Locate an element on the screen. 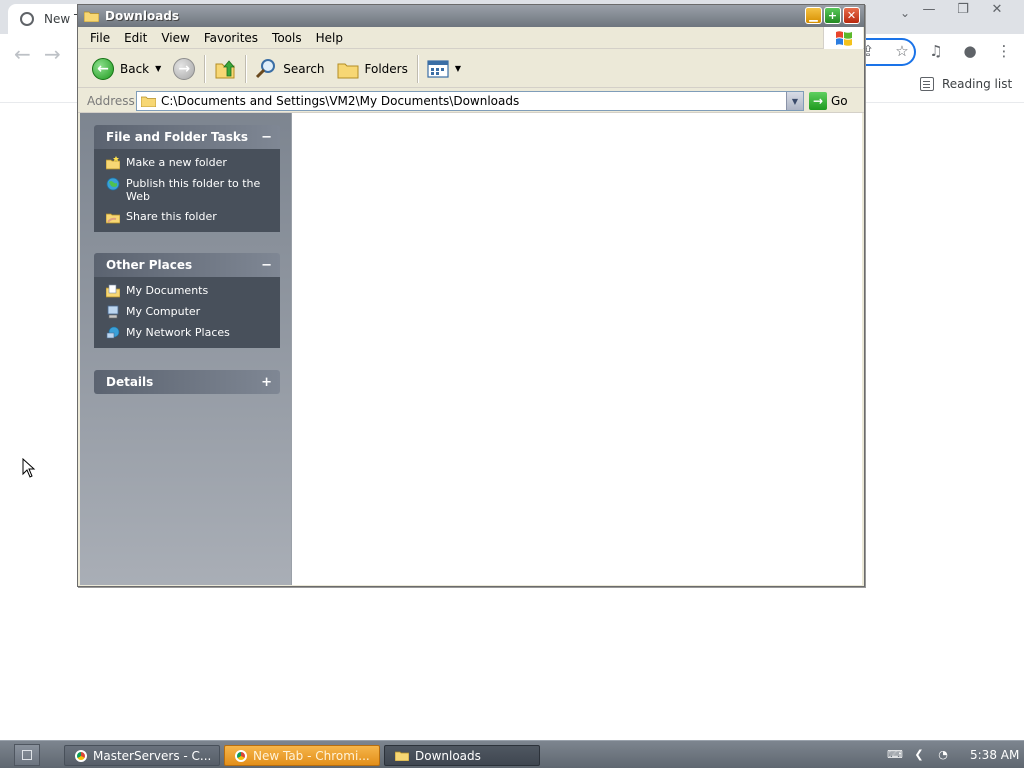 Image resolution: width=1024 pixels, height=768 pixels. close-icon: ✕ is located at coordinates (997, 9).